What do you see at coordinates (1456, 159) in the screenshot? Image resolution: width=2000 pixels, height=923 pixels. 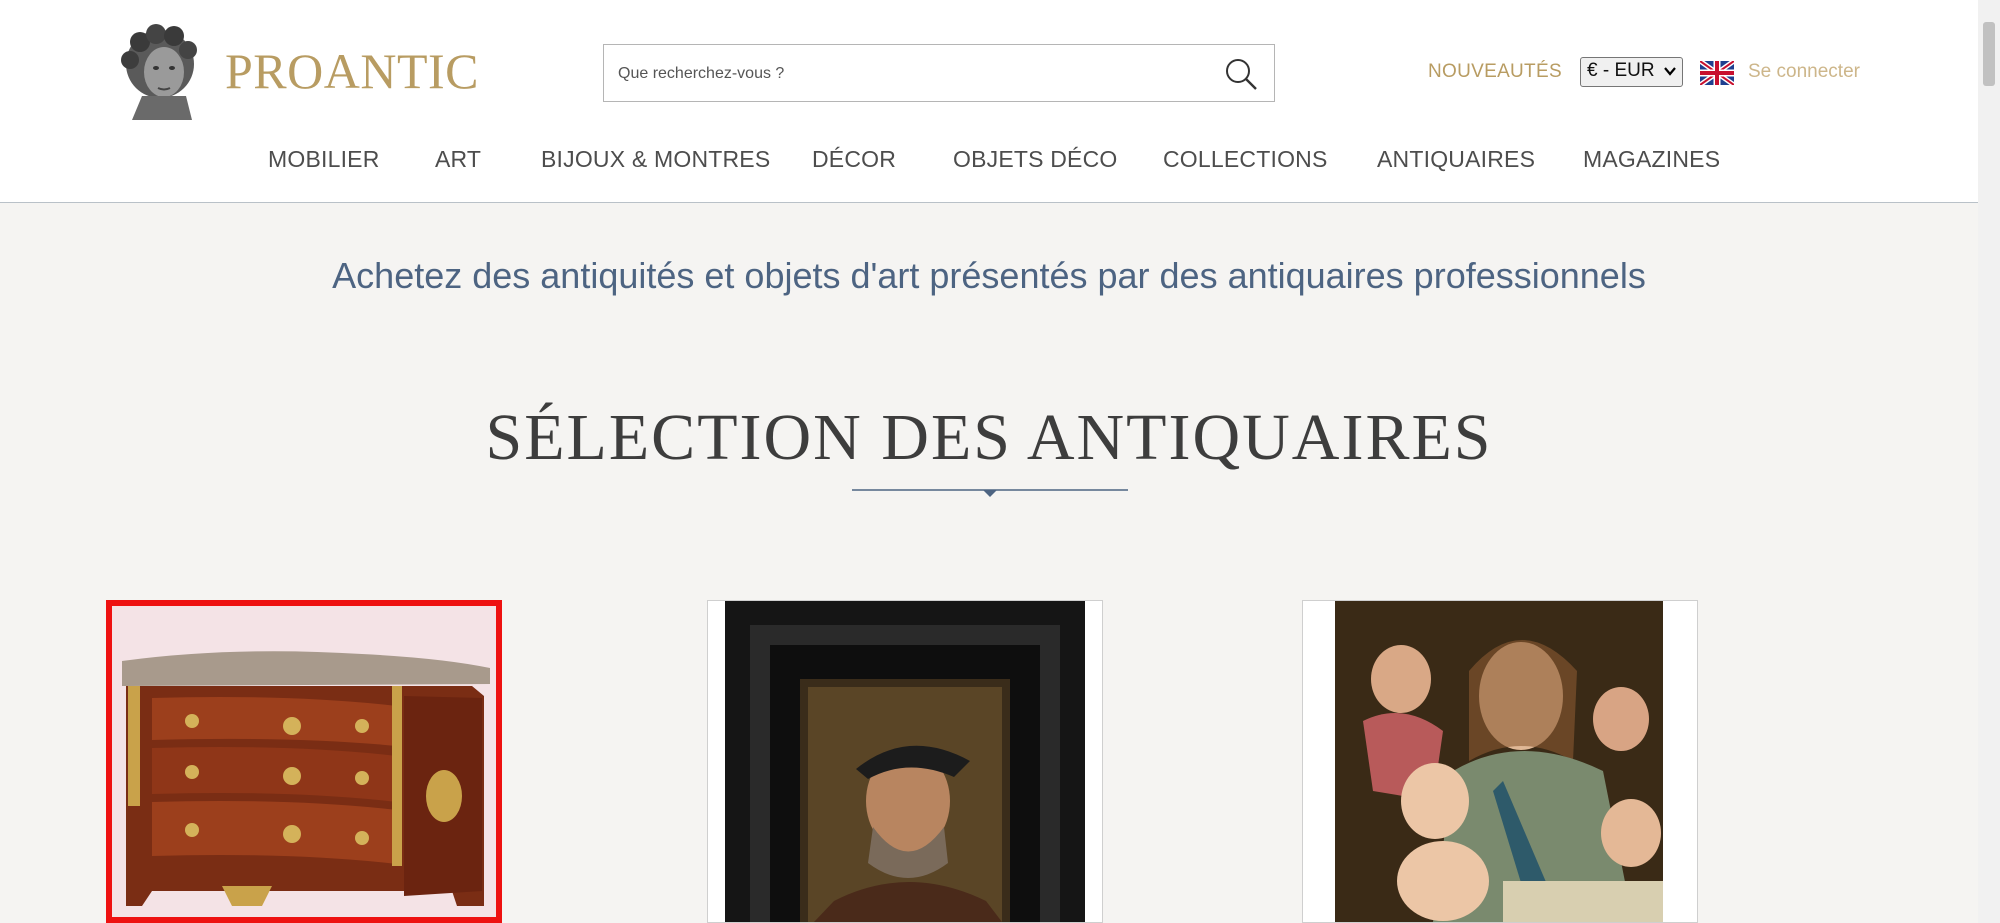 I see `nav-item-antiquaires: ANTIQUAIRES` at bounding box center [1456, 159].